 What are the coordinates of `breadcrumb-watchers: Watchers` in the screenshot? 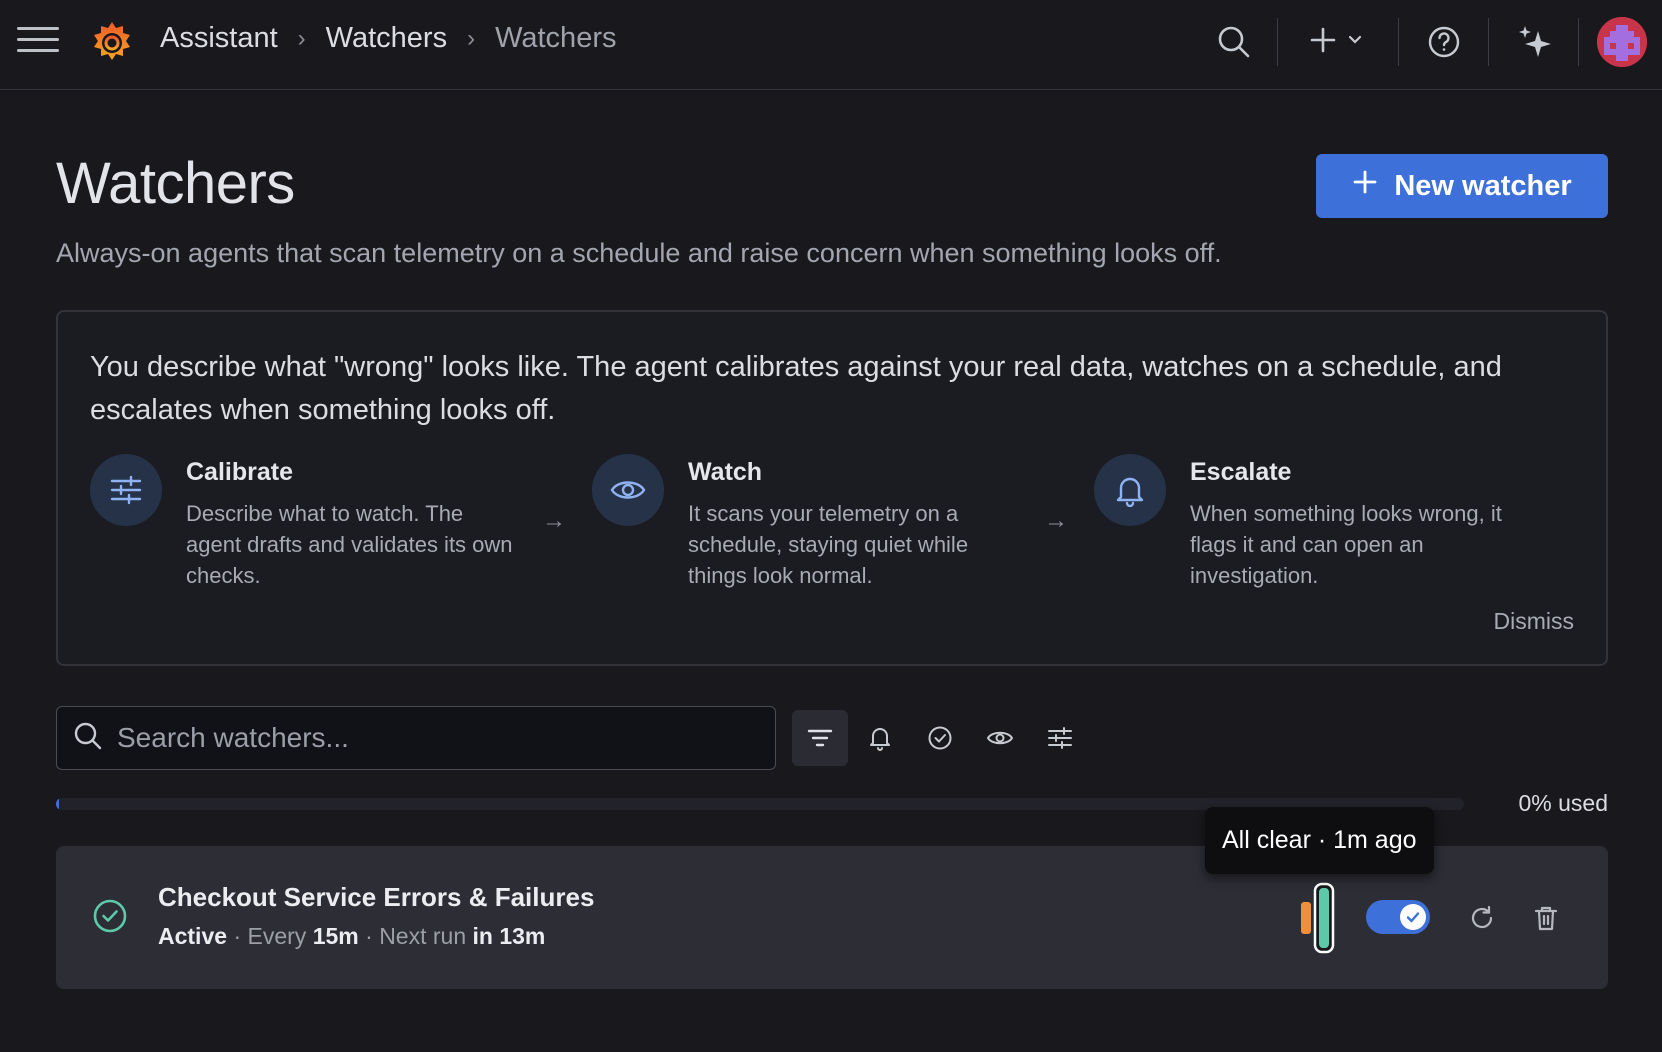 It's located at (386, 38).